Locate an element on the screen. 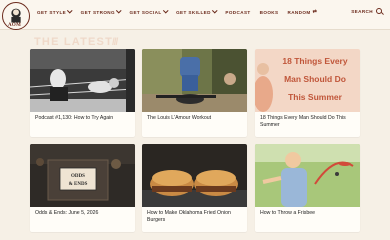 The width and height of the screenshot is (390, 240). article-card: How to Make Oklahoma Fried Onion Burgers is located at coordinates (194, 188).